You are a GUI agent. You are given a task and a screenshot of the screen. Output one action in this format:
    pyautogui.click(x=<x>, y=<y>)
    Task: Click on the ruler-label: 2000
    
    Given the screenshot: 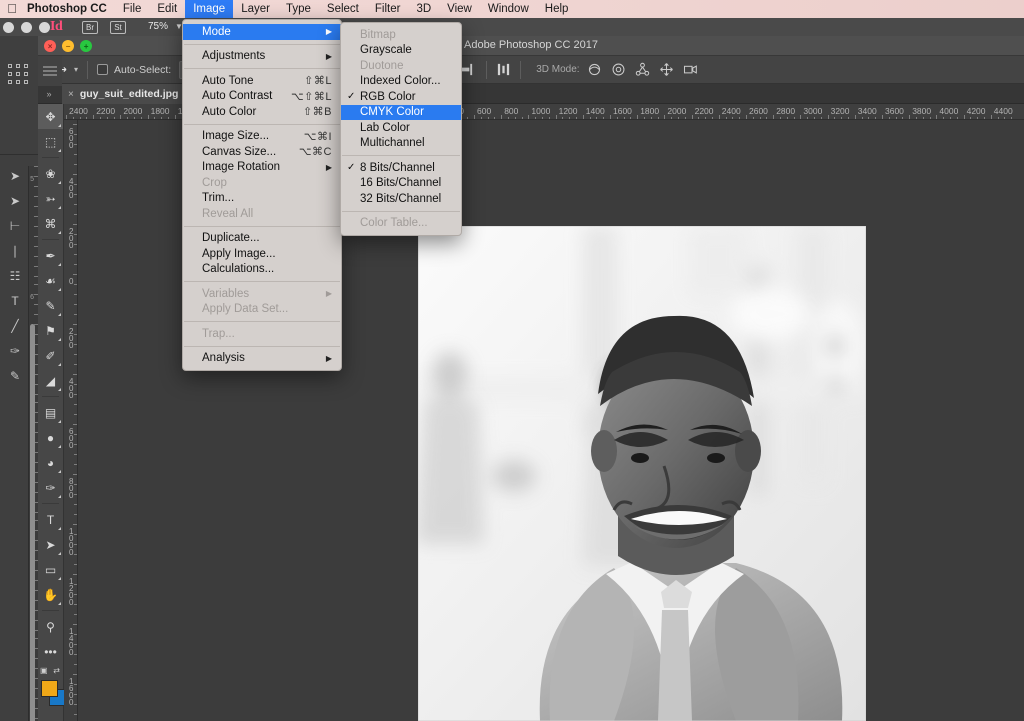 What is the action you would take?
    pyautogui.click(x=677, y=111)
    